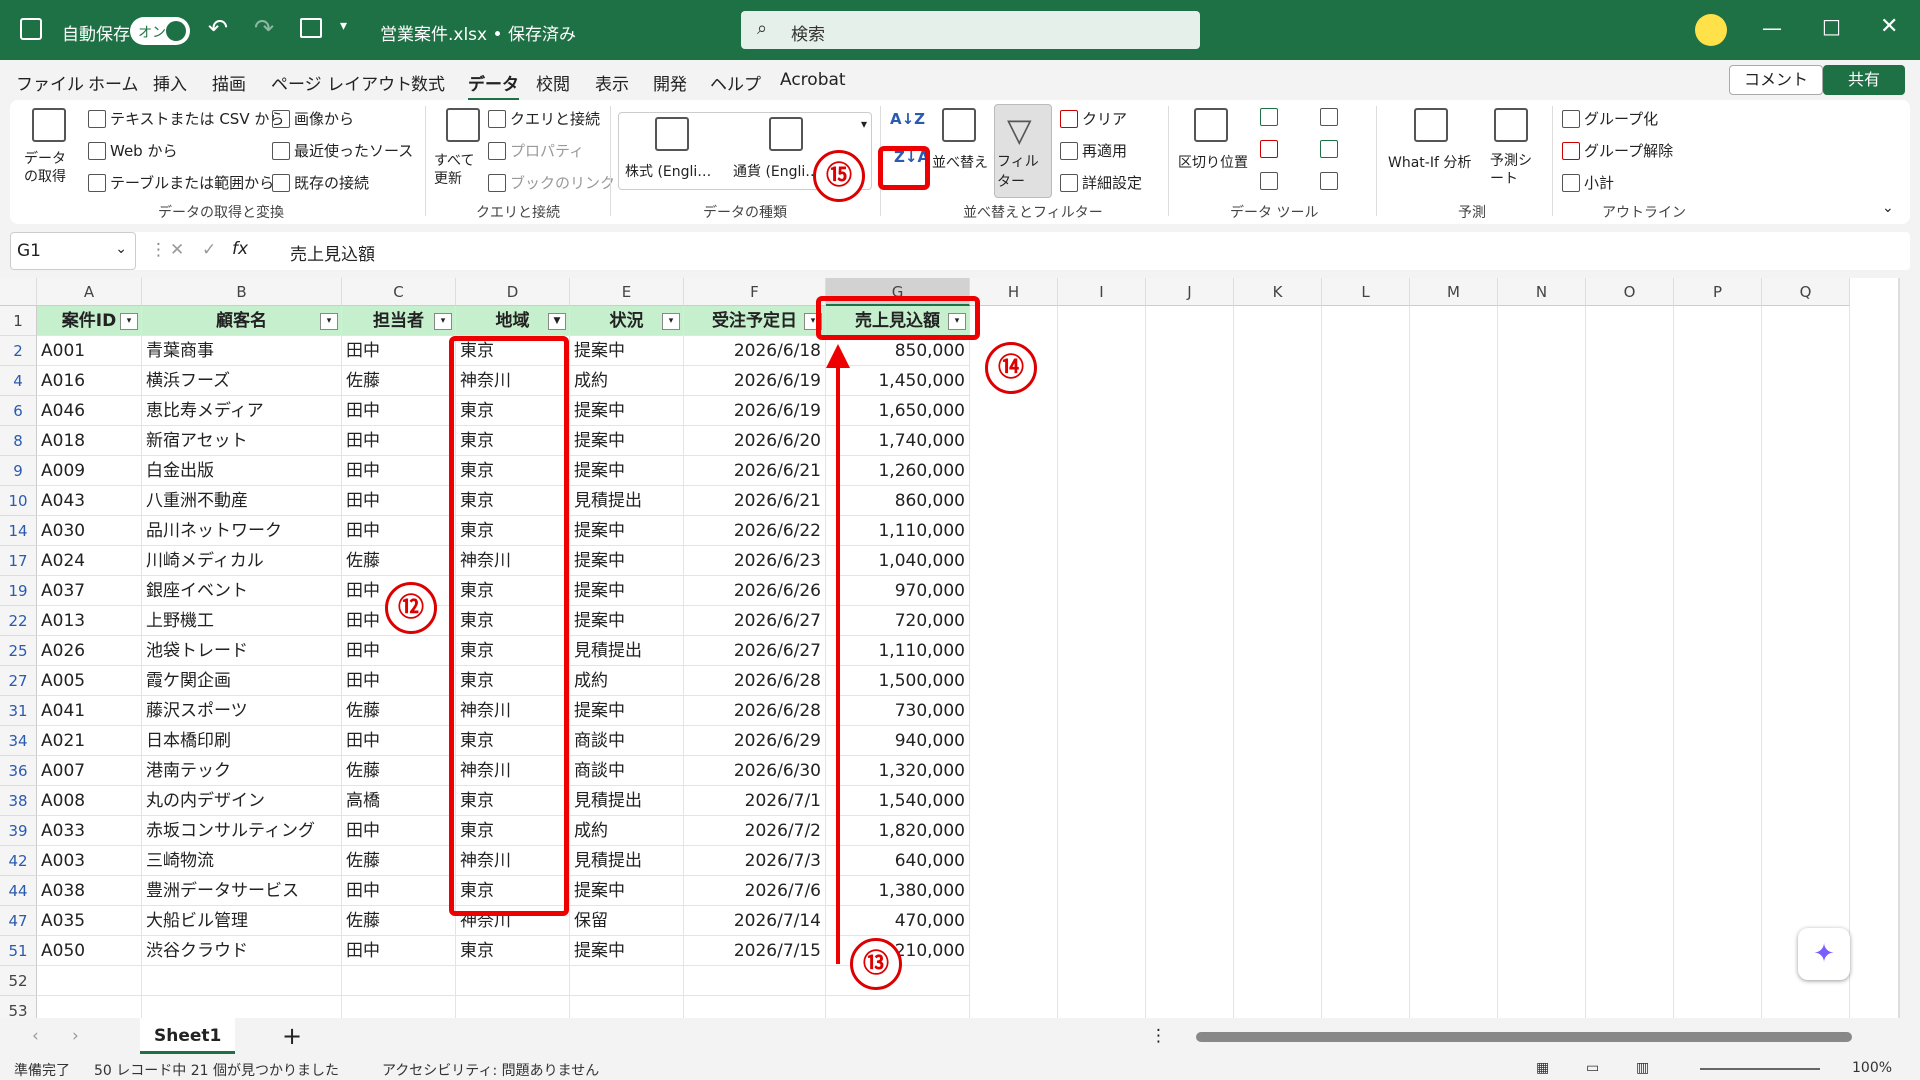  What do you see at coordinates (75, 1036) in the screenshot?
I see `scroll-right-icon: ›` at bounding box center [75, 1036].